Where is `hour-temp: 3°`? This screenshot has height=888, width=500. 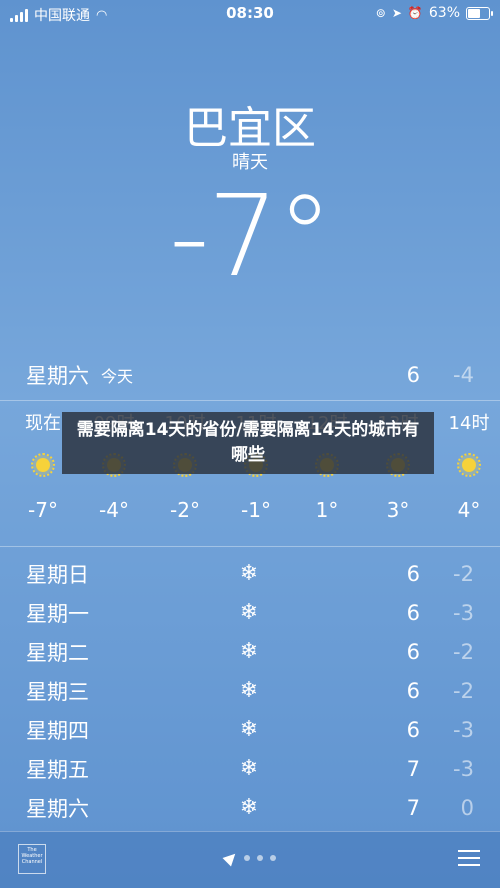
hour-temp: 3° is located at coordinates (398, 510).